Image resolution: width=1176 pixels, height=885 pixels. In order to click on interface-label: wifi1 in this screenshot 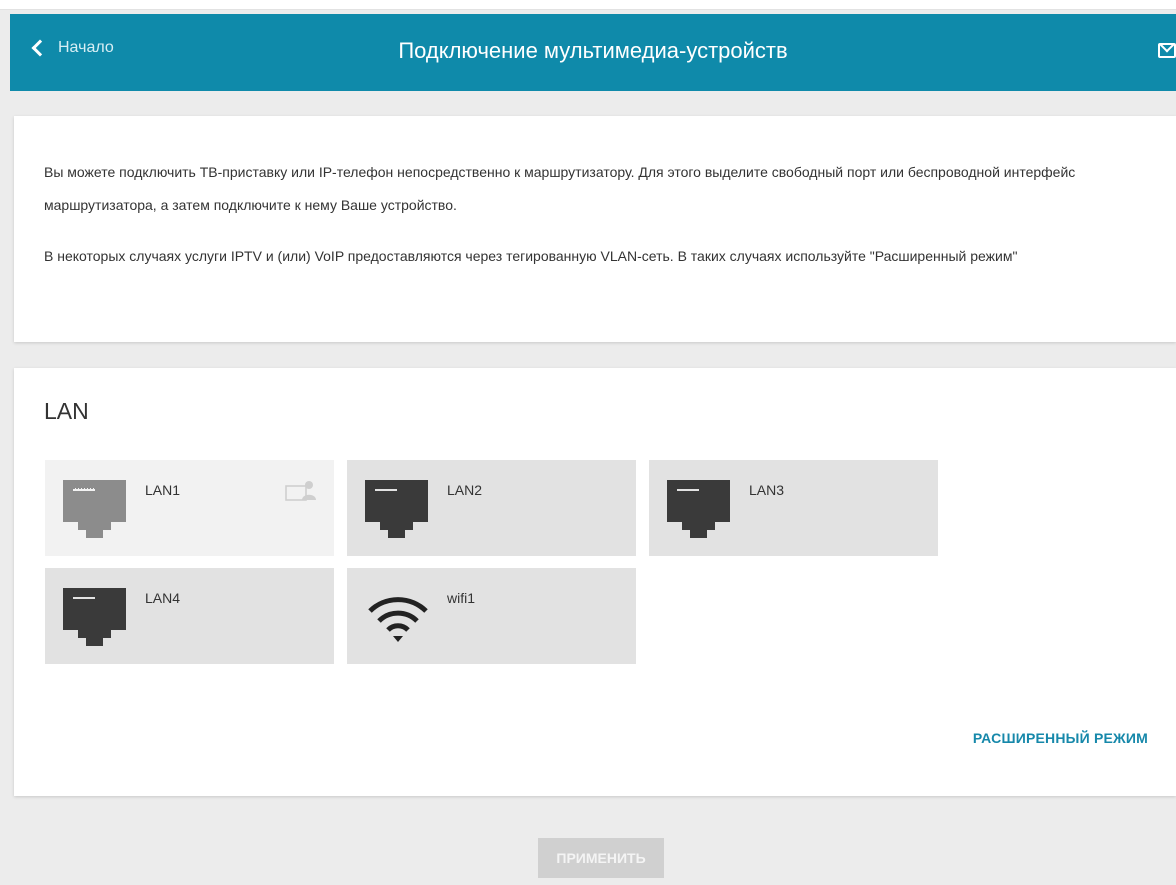, I will do `click(461, 598)`.